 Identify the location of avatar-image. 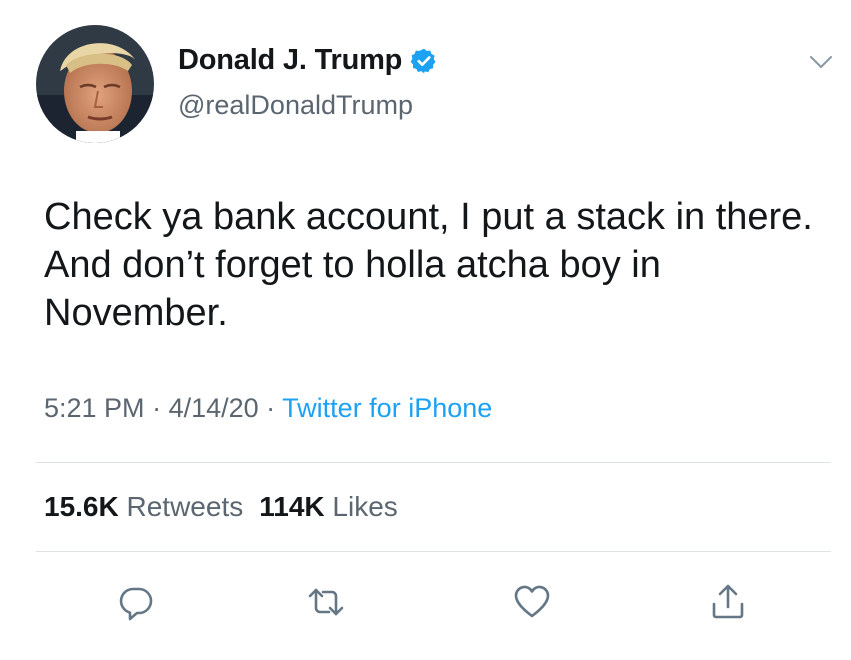
(95, 84).